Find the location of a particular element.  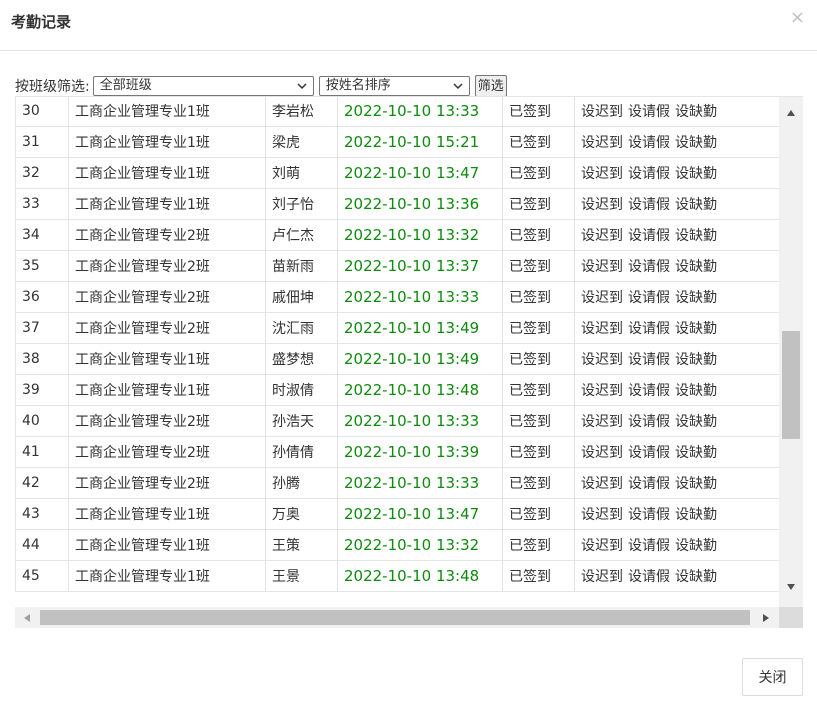

row-checkin-time: 2022-10-10 13:32 is located at coordinates (420, 235).